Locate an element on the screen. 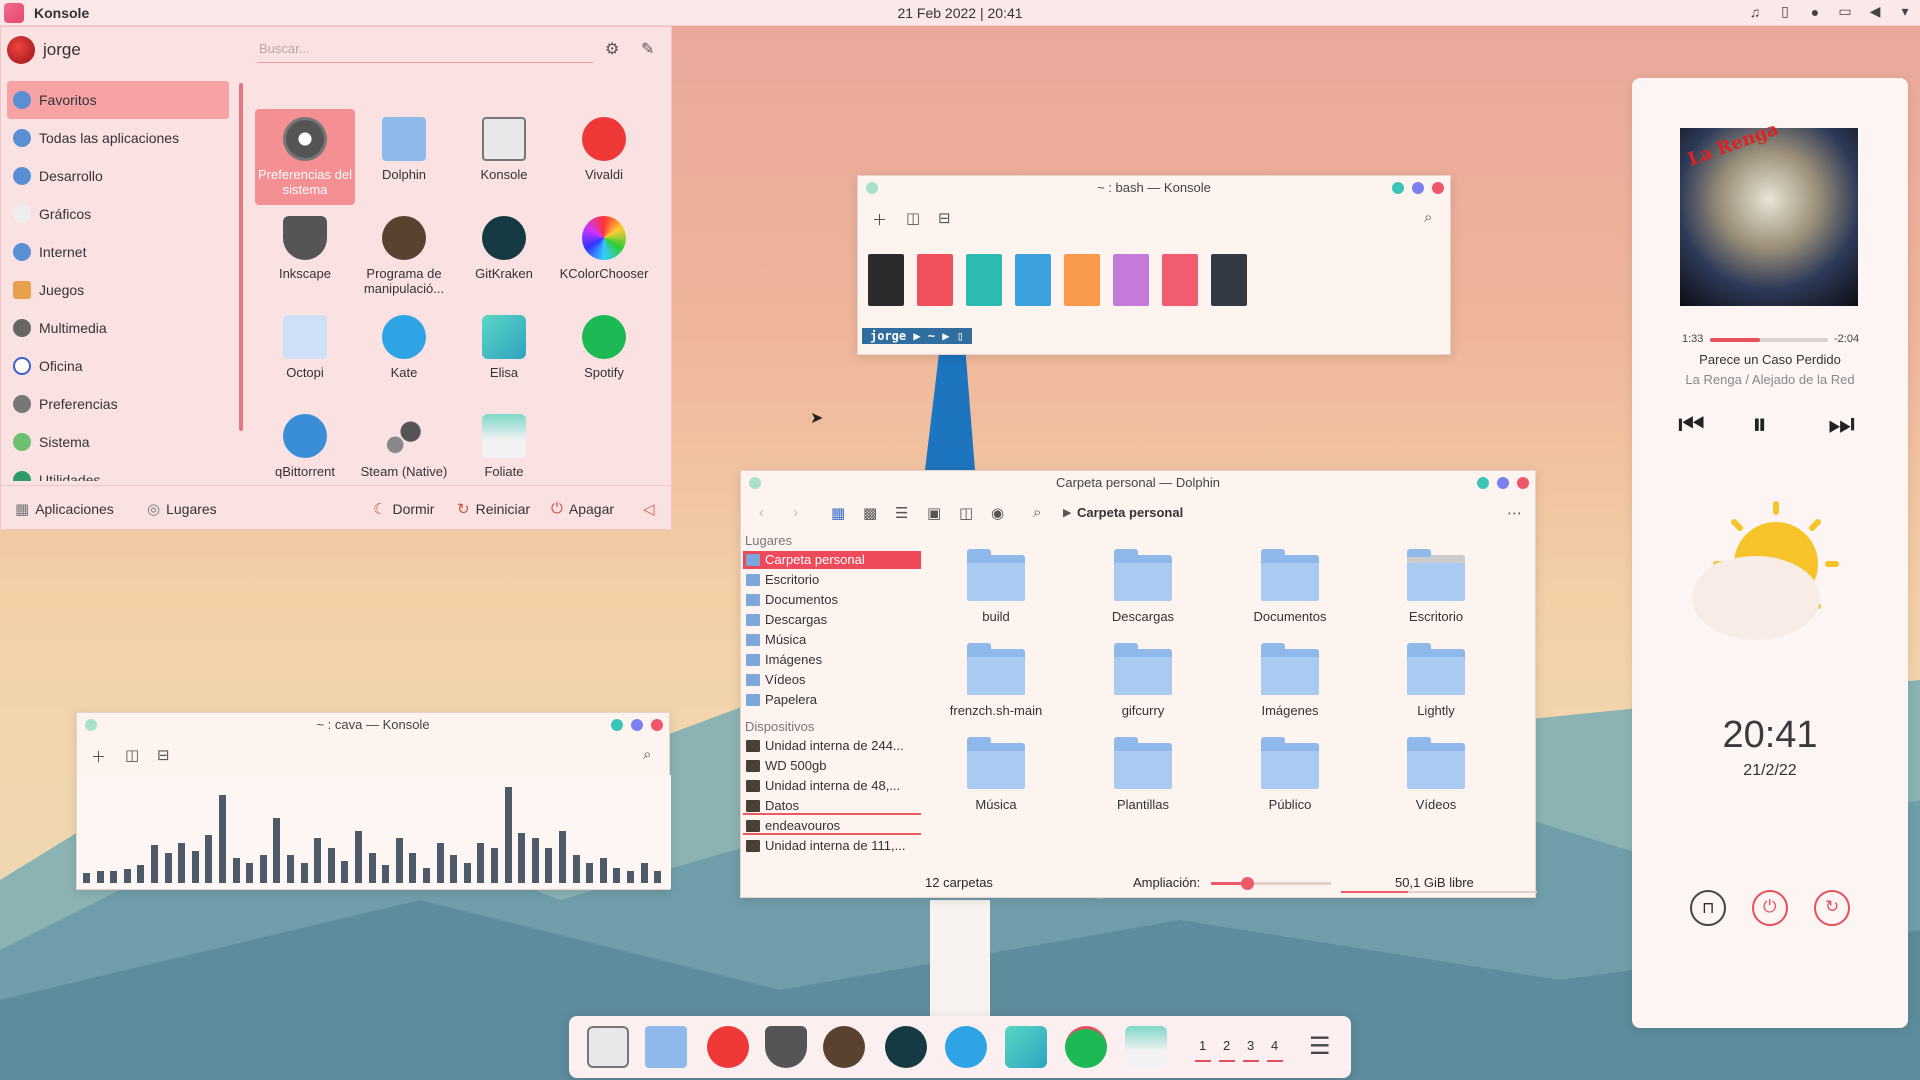 Image resolution: width=1920 pixels, height=1080 pixels. shutdown-widget-button: ⏻ is located at coordinates (1770, 908).